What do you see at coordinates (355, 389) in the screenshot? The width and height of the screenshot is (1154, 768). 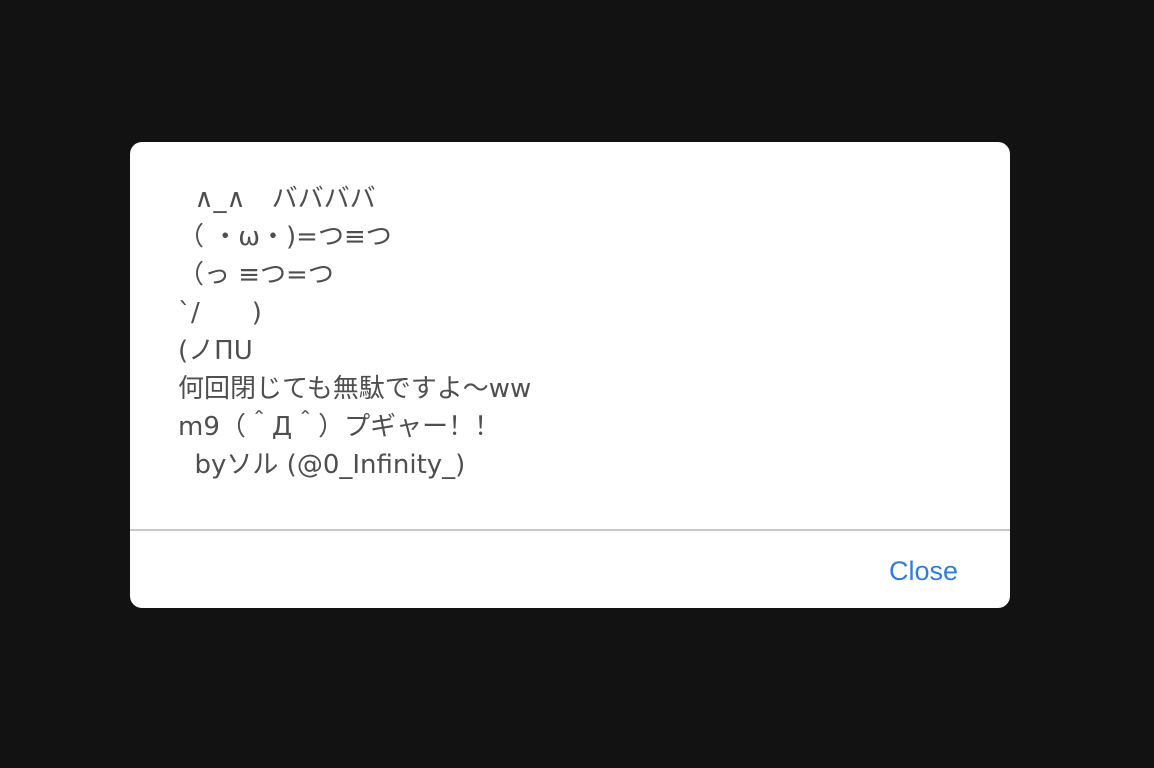 I see `message-line: 何回閉じても無駄ですよ～ww` at bounding box center [355, 389].